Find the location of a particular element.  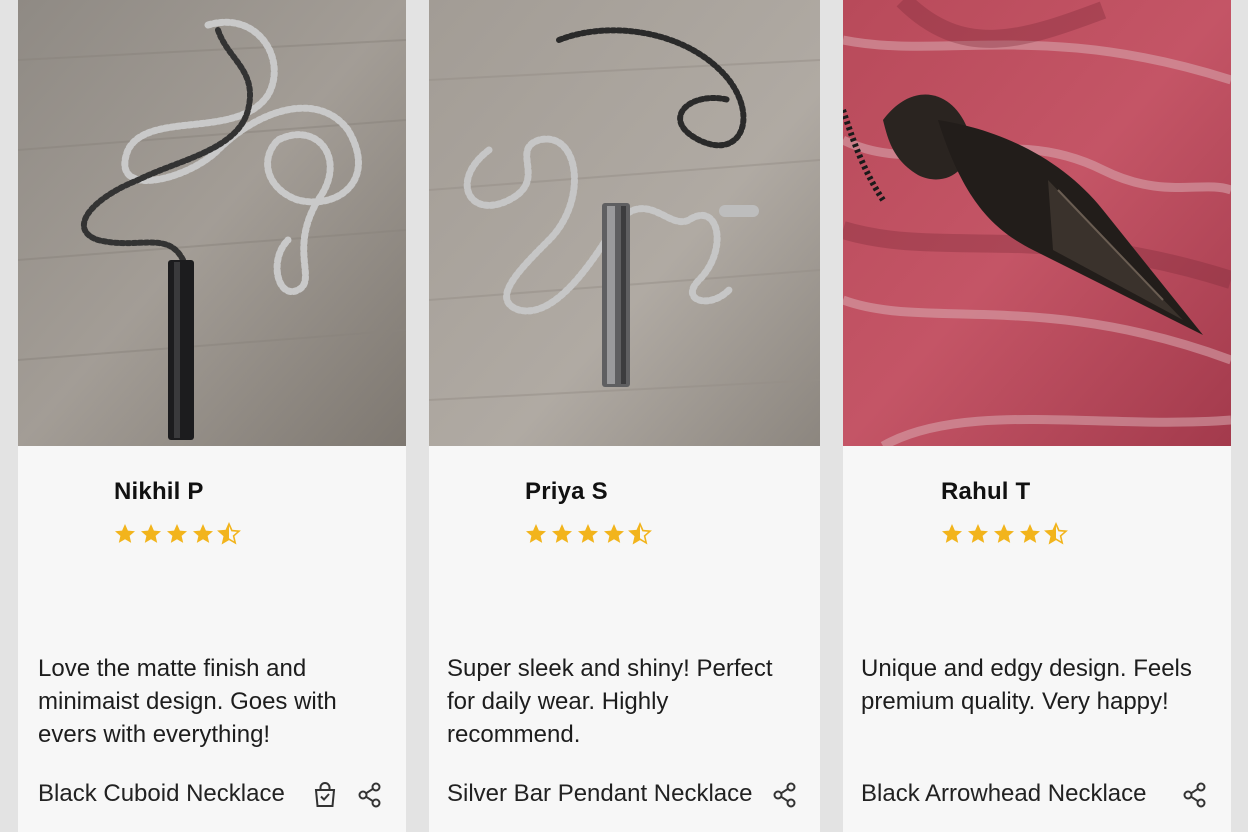

reviewer-name: Nikhil P is located at coordinates (159, 491).